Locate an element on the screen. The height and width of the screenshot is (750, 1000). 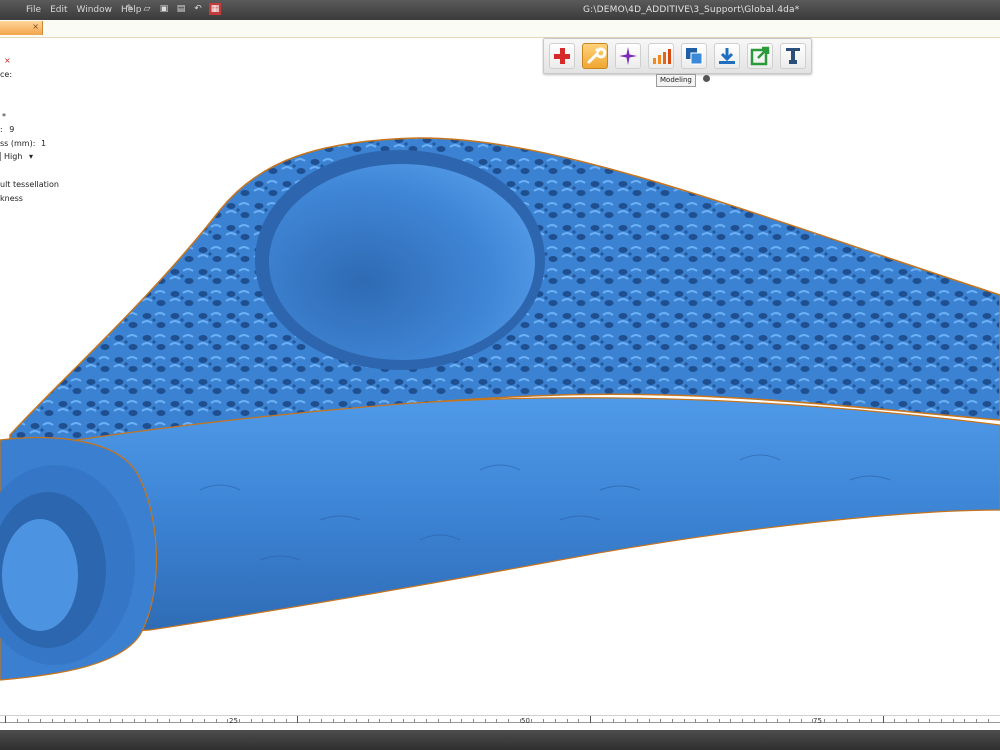
support-button is located at coordinates (793, 56).